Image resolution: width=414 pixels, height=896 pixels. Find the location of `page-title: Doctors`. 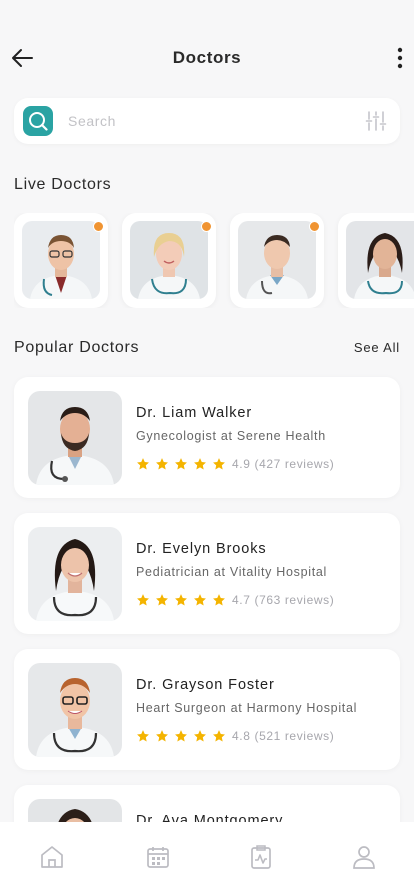

page-title: Doctors is located at coordinates (207, 57).